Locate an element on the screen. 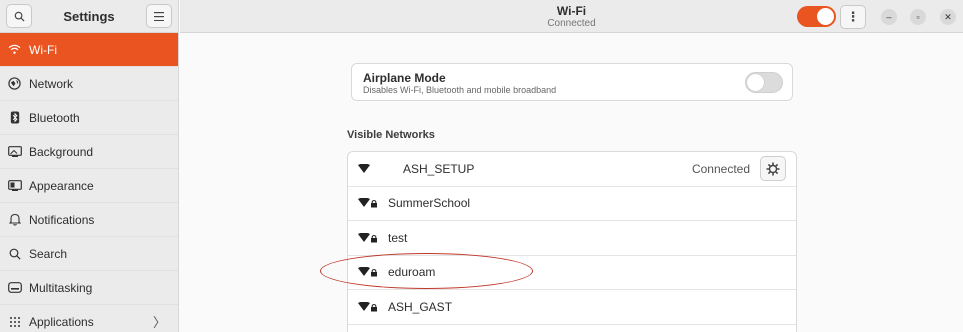 The height and width of the screenshot is (332, 963). hamburger-icon is located at coordinates (159, 16).